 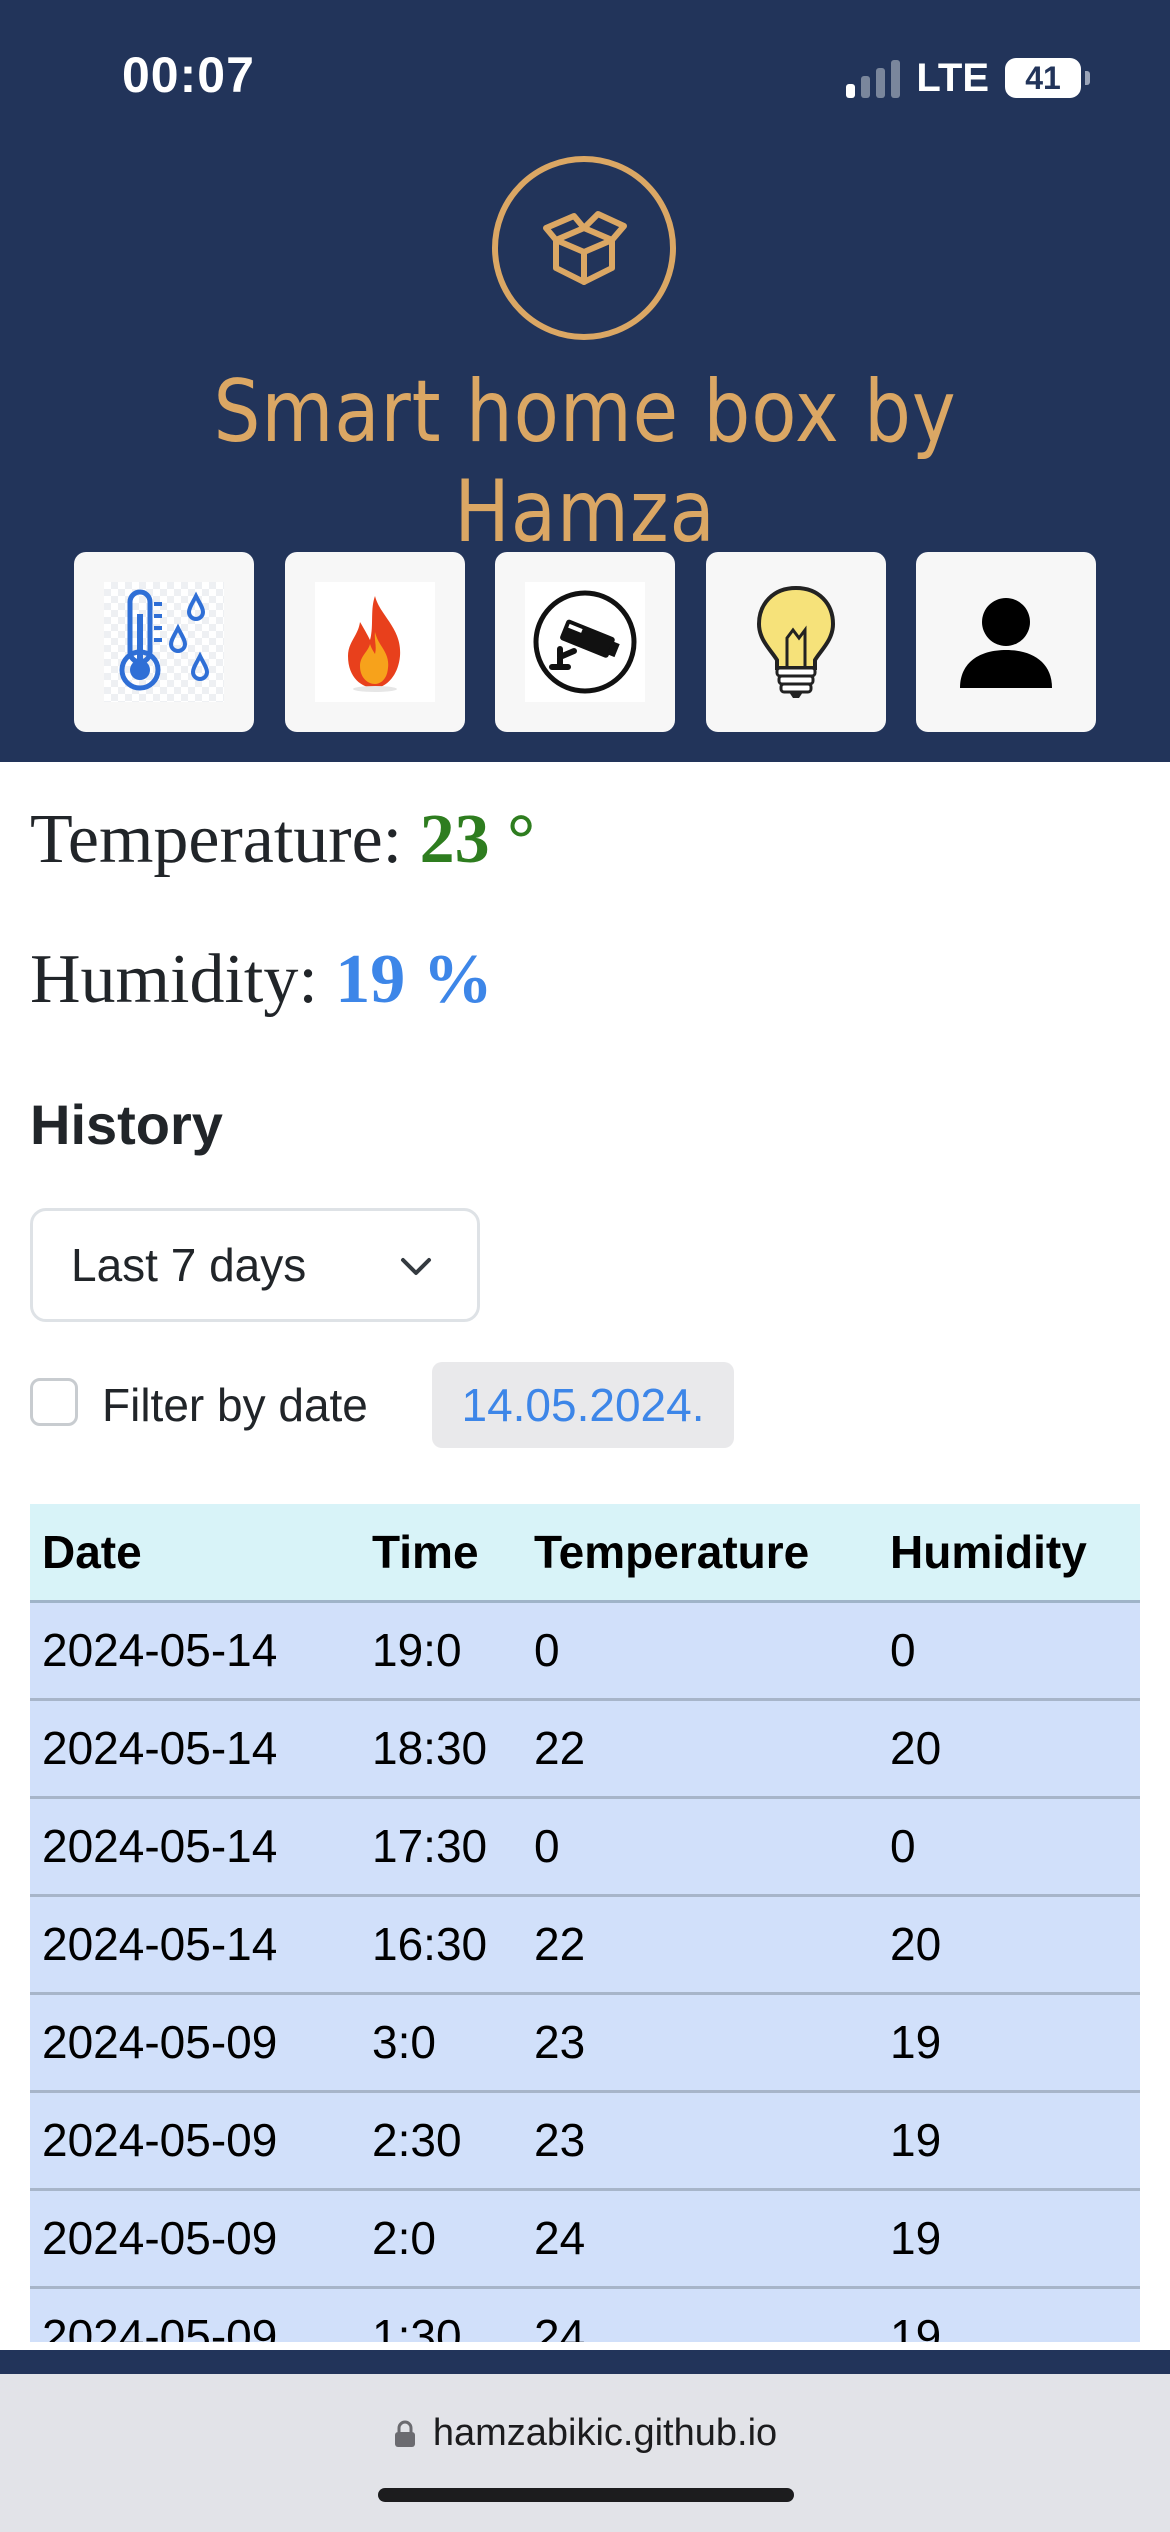 I want to click on nav-profile, so click(x=1006, y=642).